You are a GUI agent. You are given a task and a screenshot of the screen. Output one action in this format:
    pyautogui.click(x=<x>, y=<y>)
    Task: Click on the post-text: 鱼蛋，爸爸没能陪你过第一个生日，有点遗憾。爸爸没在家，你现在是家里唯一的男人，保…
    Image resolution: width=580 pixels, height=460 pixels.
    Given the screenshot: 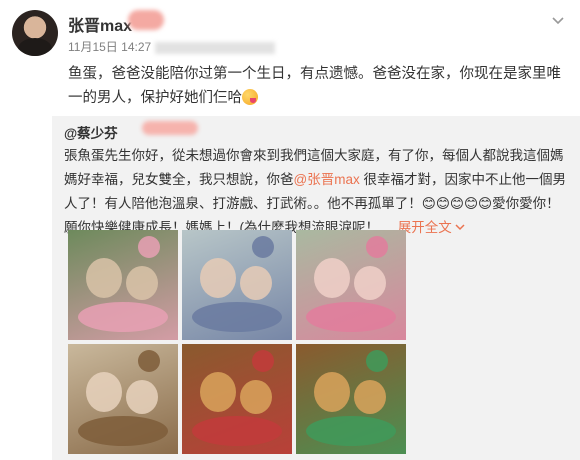 What is the action you would take?
    pyautogui.click(x=318, y=86)
    